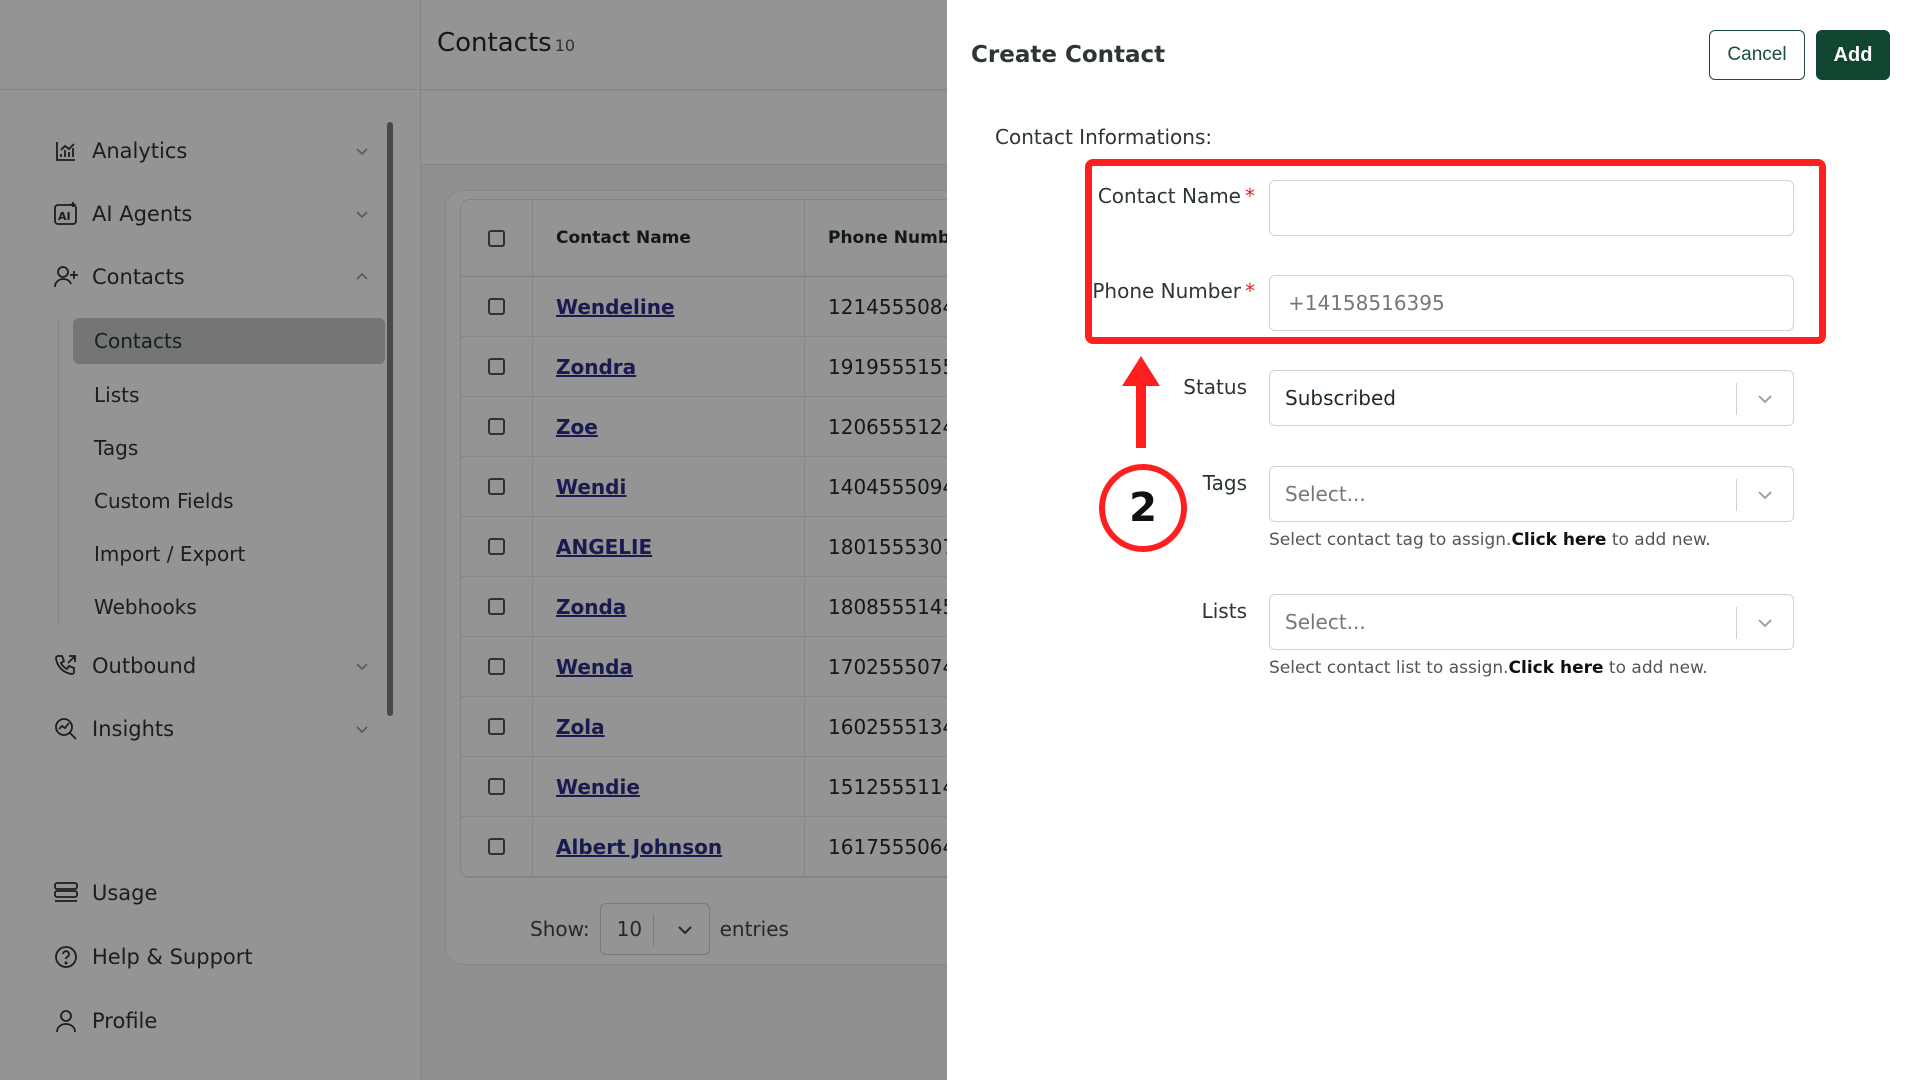  What do you see at coordinates (1455, 251) in the screenshot?
I see `annotation-highlight-box` at bounding box center [1455, 251].